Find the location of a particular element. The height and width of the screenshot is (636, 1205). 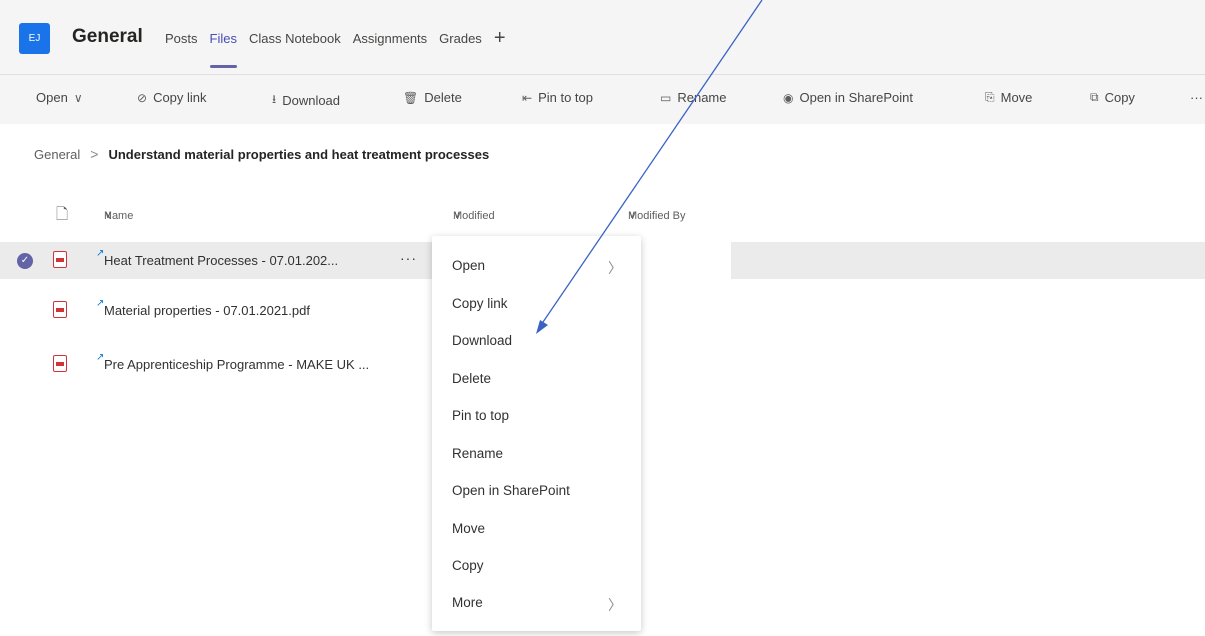

tab-assignments: Assignments is located at coordinates (390, 38).